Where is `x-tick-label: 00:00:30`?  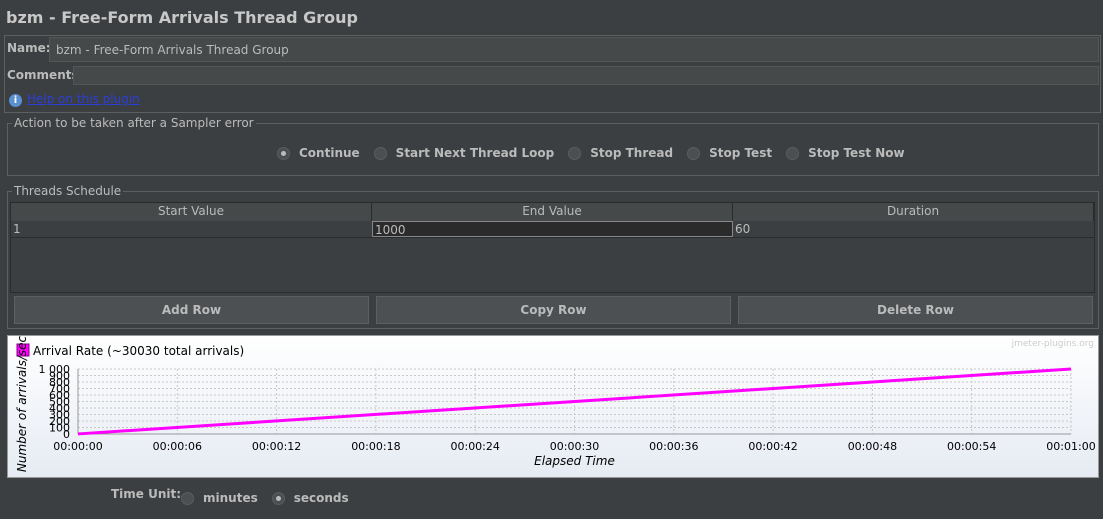 x-tick-label: 00:00:30 is located at coordinates (574, 446).